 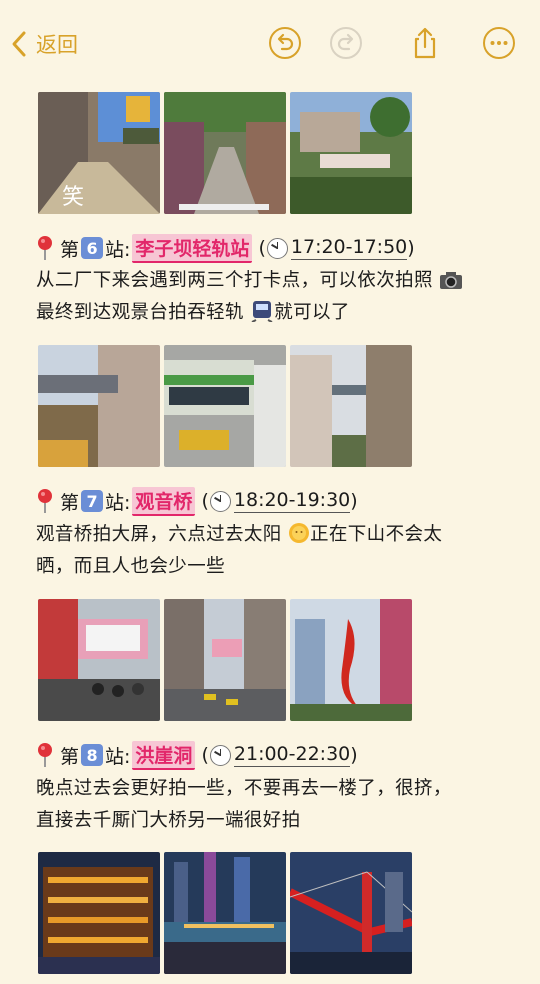 What do you see at coordinates (140, 312) in the screenshot?
I see `desc-line: 最终到达观景台拍吞轻轨` at bounding box center [140, 312].